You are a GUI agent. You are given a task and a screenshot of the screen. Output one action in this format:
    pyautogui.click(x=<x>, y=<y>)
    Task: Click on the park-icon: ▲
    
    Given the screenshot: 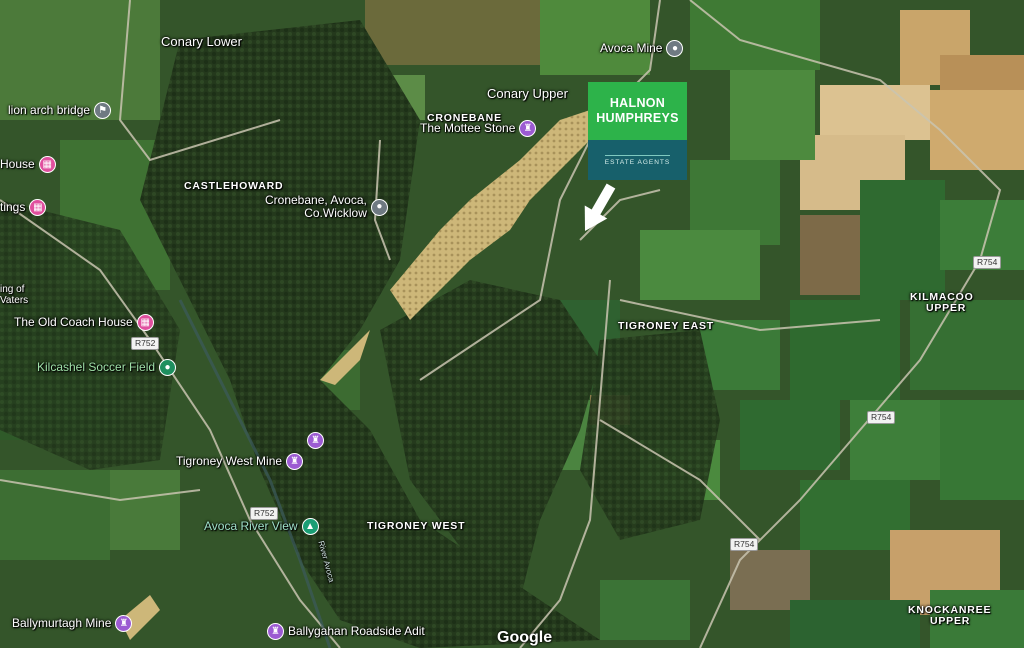 What is the action you would take?
    pyautogui.click(x=310, y=526)
    